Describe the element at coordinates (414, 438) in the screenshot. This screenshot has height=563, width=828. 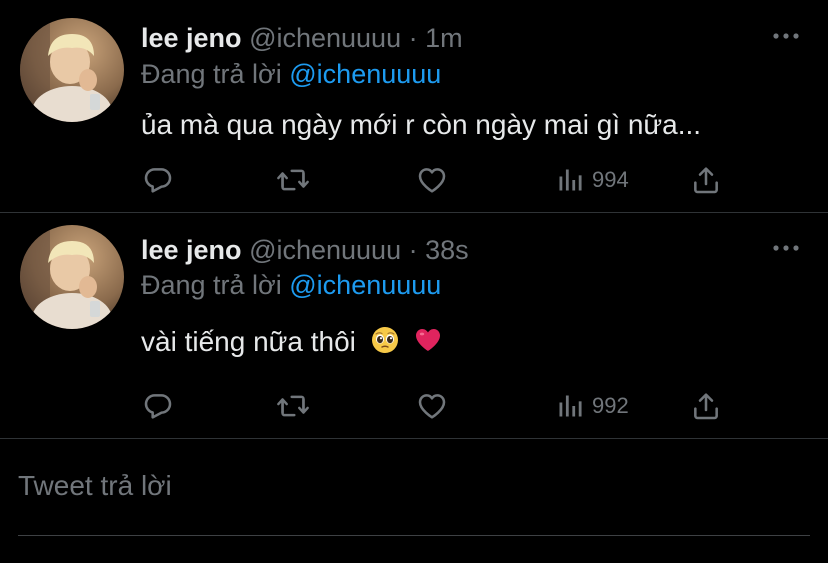
I see `tweet-divider` at that location.